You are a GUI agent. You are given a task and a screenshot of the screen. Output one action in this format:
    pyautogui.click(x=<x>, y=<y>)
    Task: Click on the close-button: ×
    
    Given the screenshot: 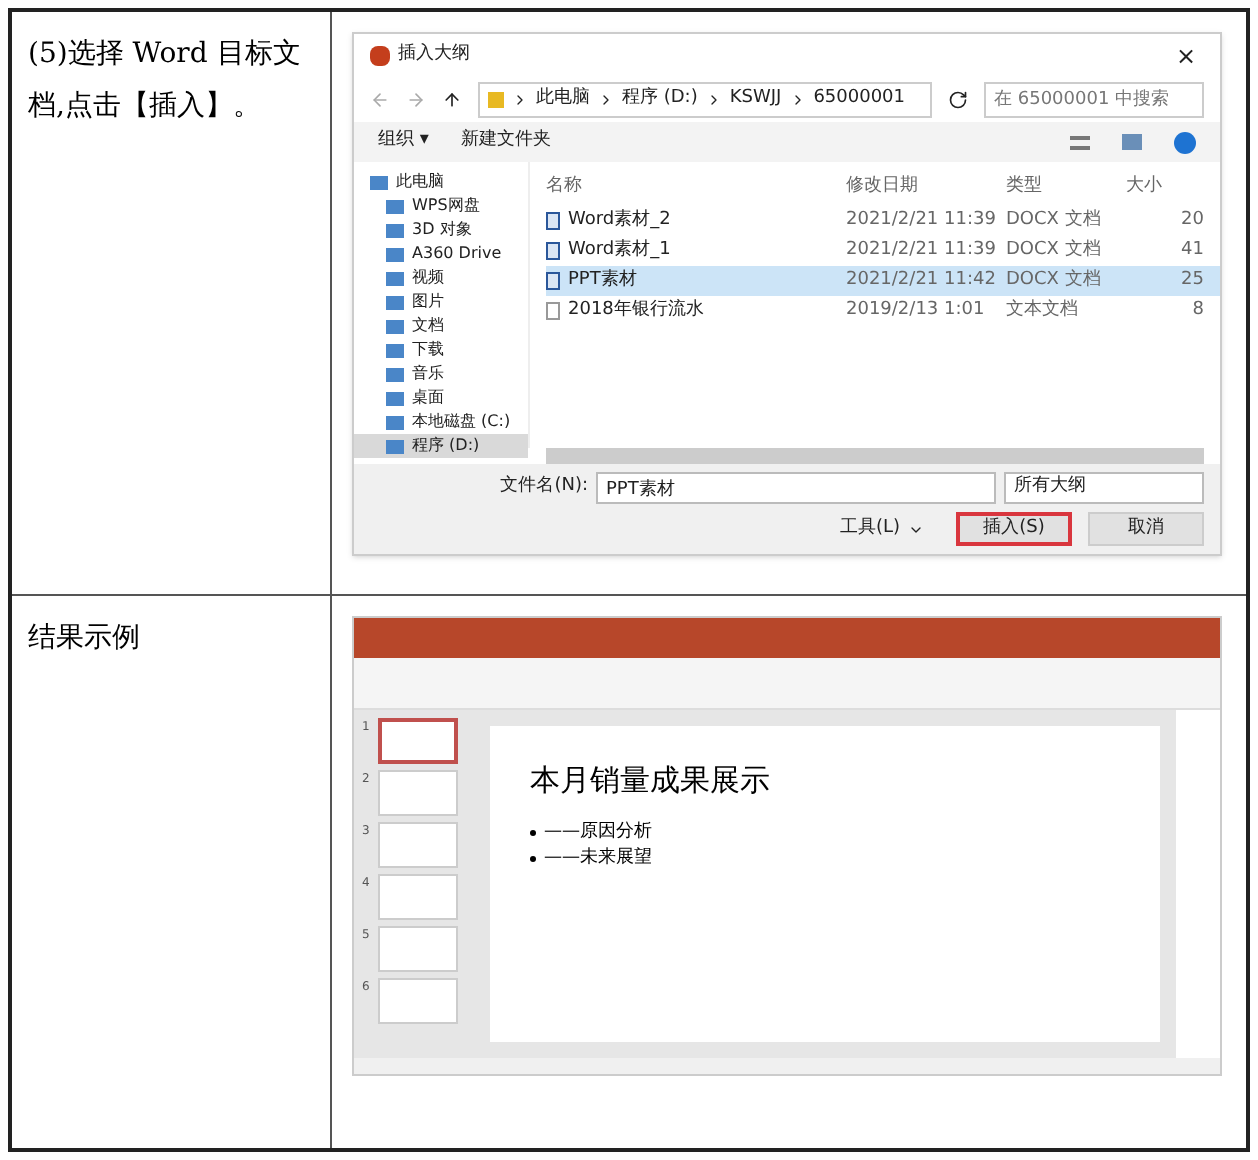 What is the action you would take?
    pyautogui.click(x=1185, y=56)
    